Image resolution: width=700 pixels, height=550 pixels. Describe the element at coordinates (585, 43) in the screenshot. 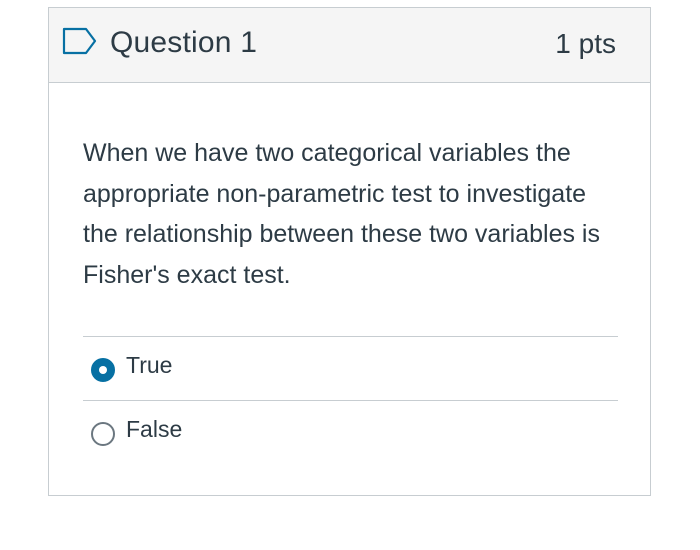

I see `question-points: 1 pts` at that location.